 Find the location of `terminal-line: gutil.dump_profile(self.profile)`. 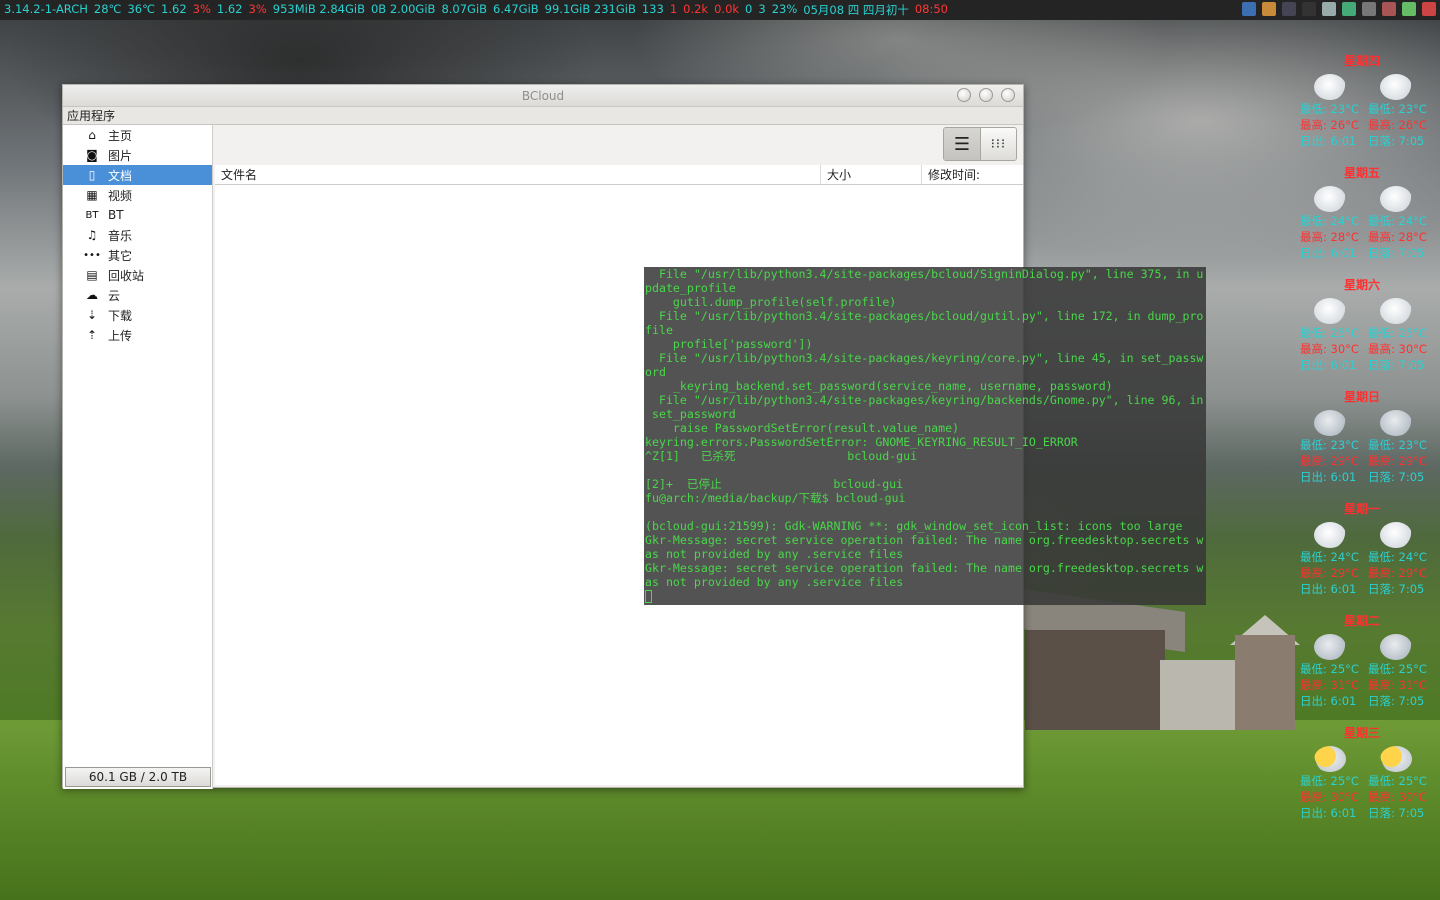

terminal-line: gutil.dump_profile(self.profile) is located at coordinates (771, 302).